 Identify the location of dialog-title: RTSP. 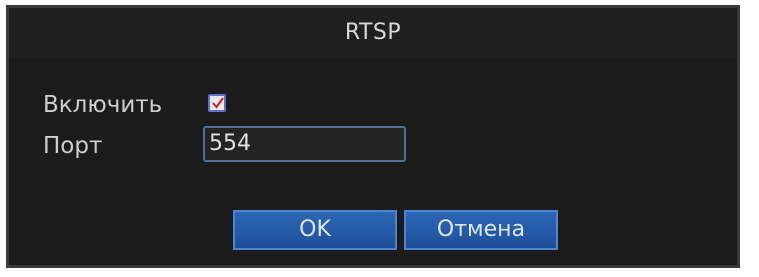
(373, 32).